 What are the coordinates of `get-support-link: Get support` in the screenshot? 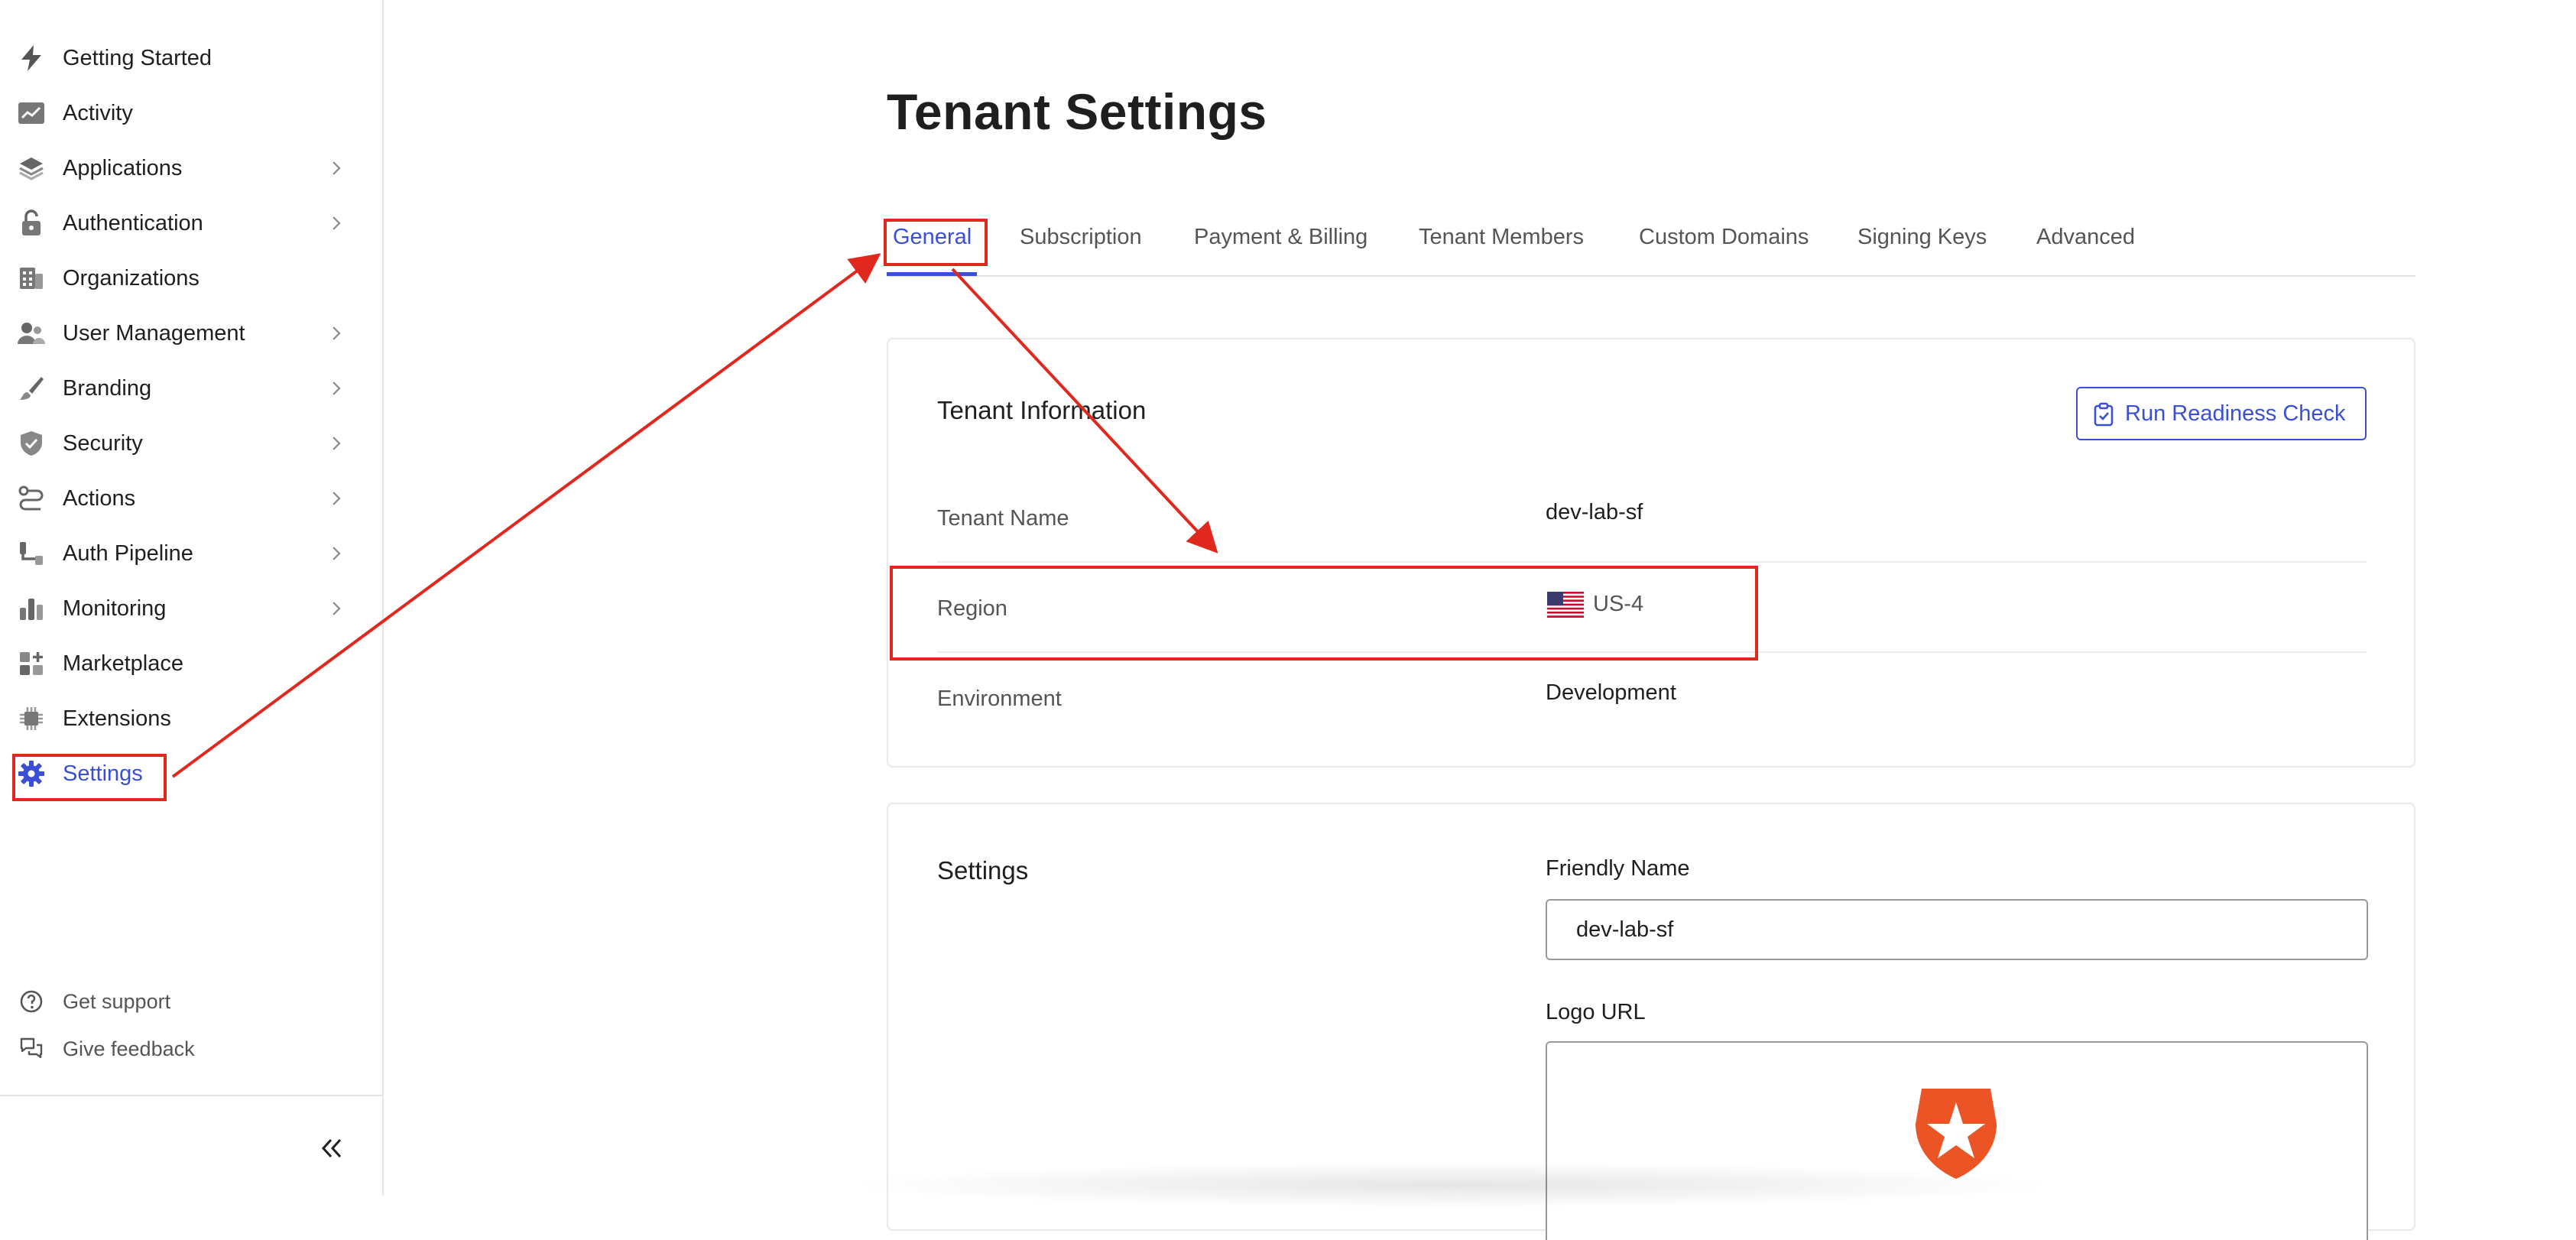 It's located at (114, 1002).